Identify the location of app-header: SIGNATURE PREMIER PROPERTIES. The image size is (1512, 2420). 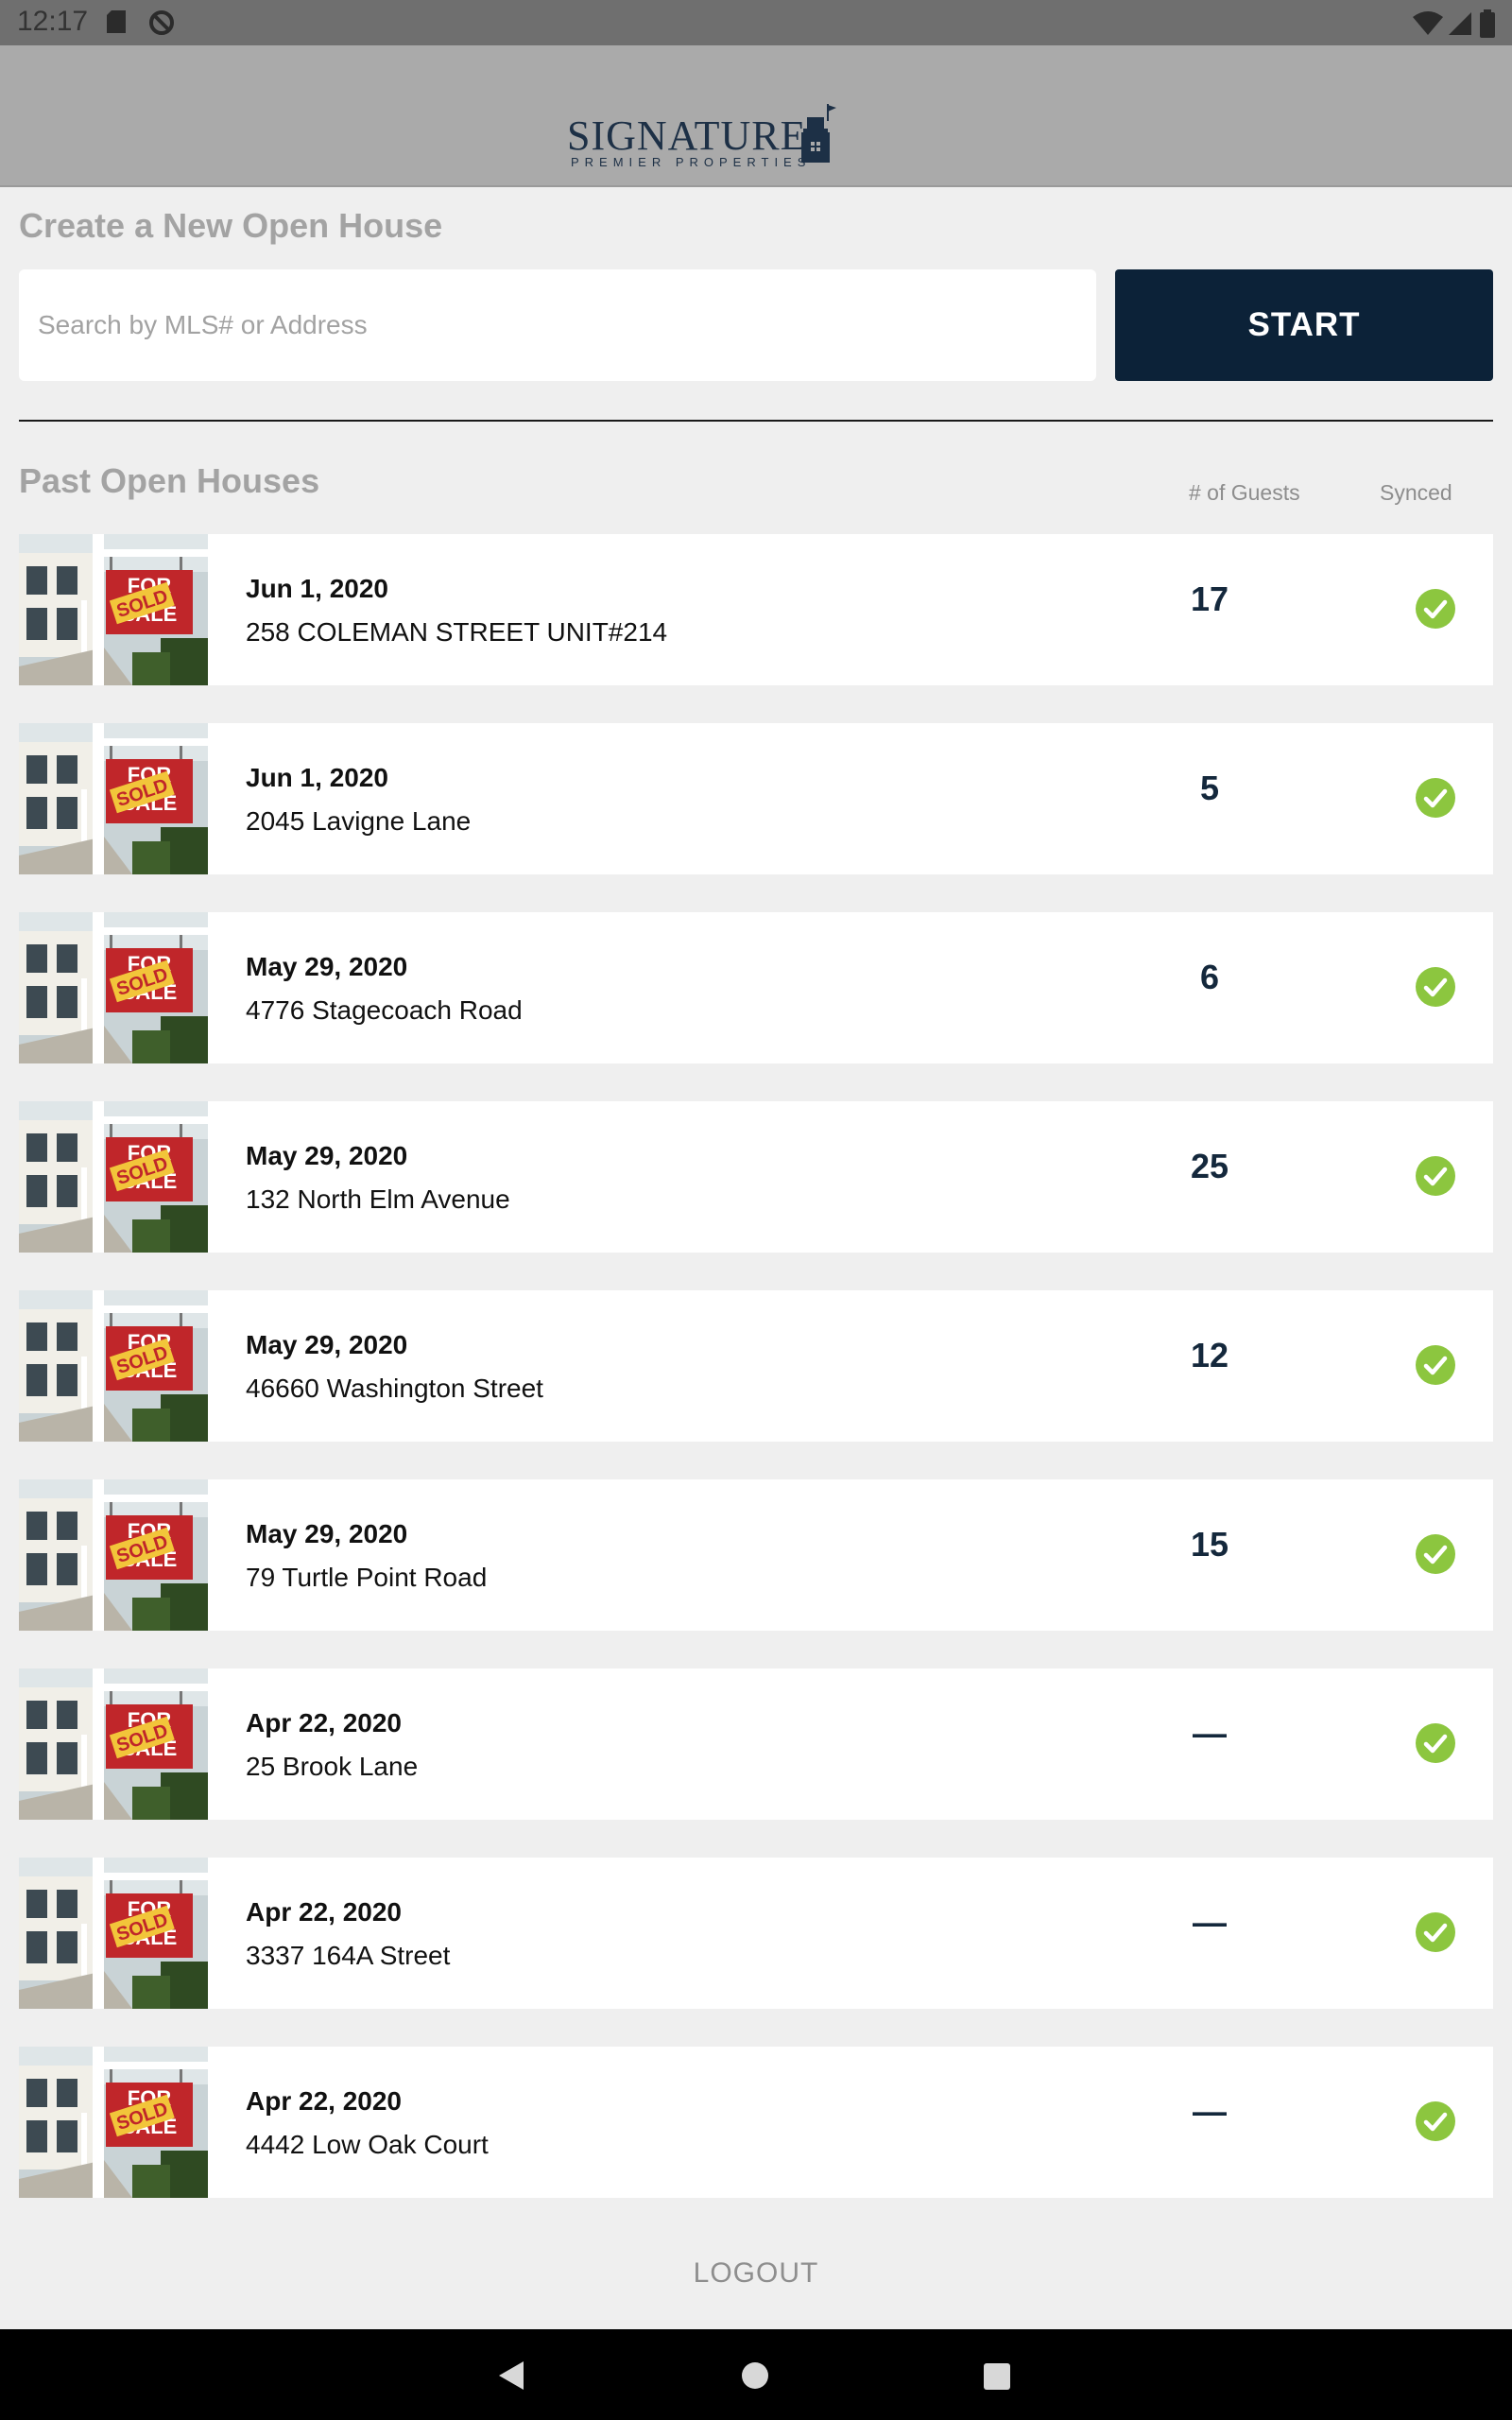
(756, 116).